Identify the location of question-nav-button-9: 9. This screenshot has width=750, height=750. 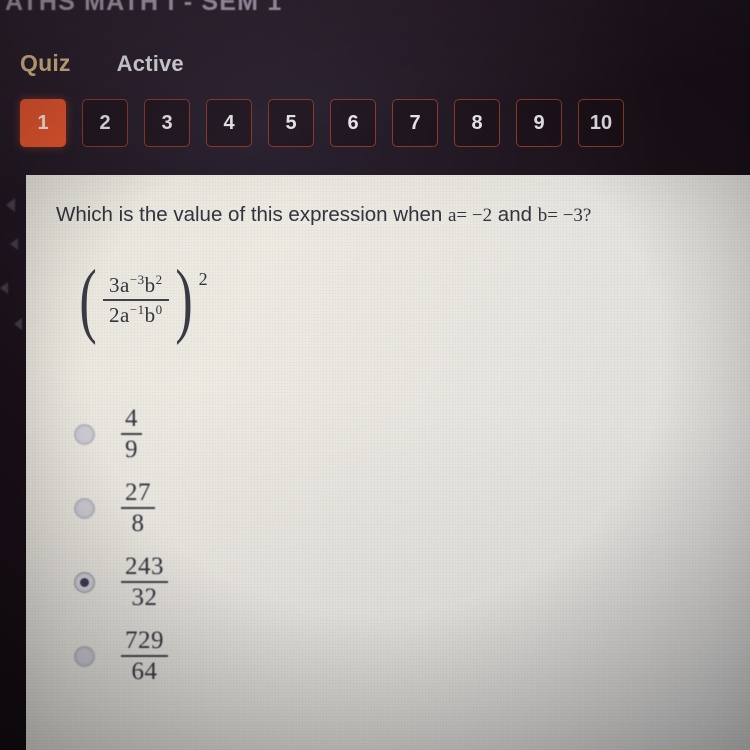
(539, 123).